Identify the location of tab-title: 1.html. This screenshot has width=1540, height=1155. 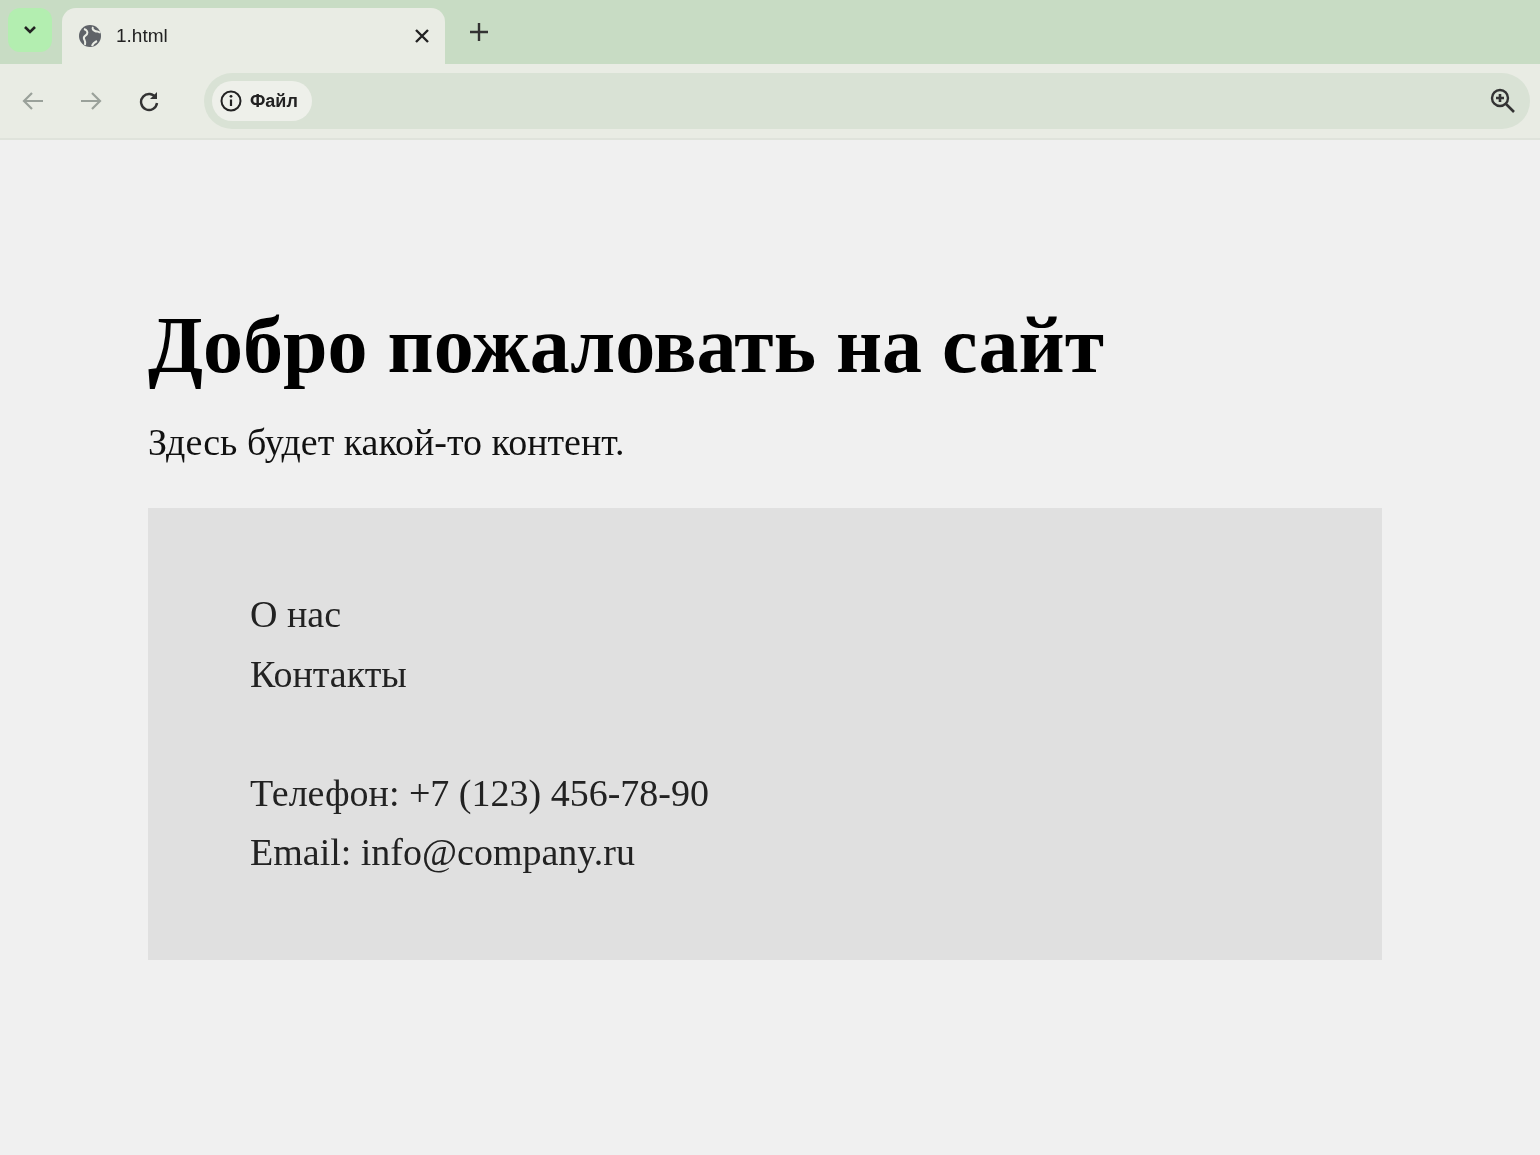
(142, 36).